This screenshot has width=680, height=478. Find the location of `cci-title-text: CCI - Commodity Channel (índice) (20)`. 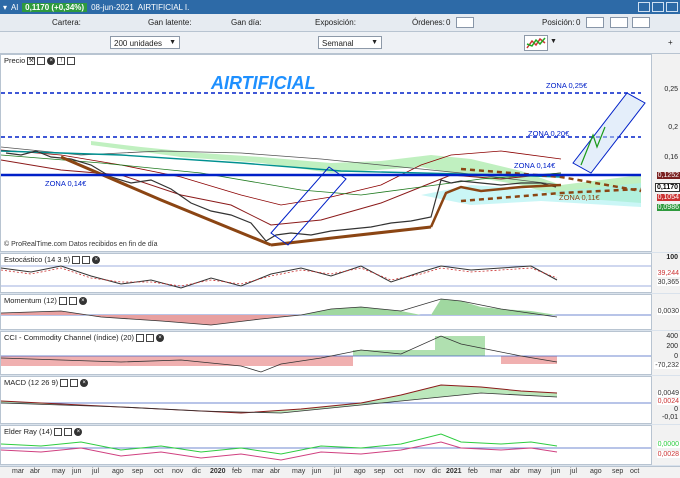

cci-title-text: CCI - Commodity Channel (índice) (20) is located at coordinates (69, 337).